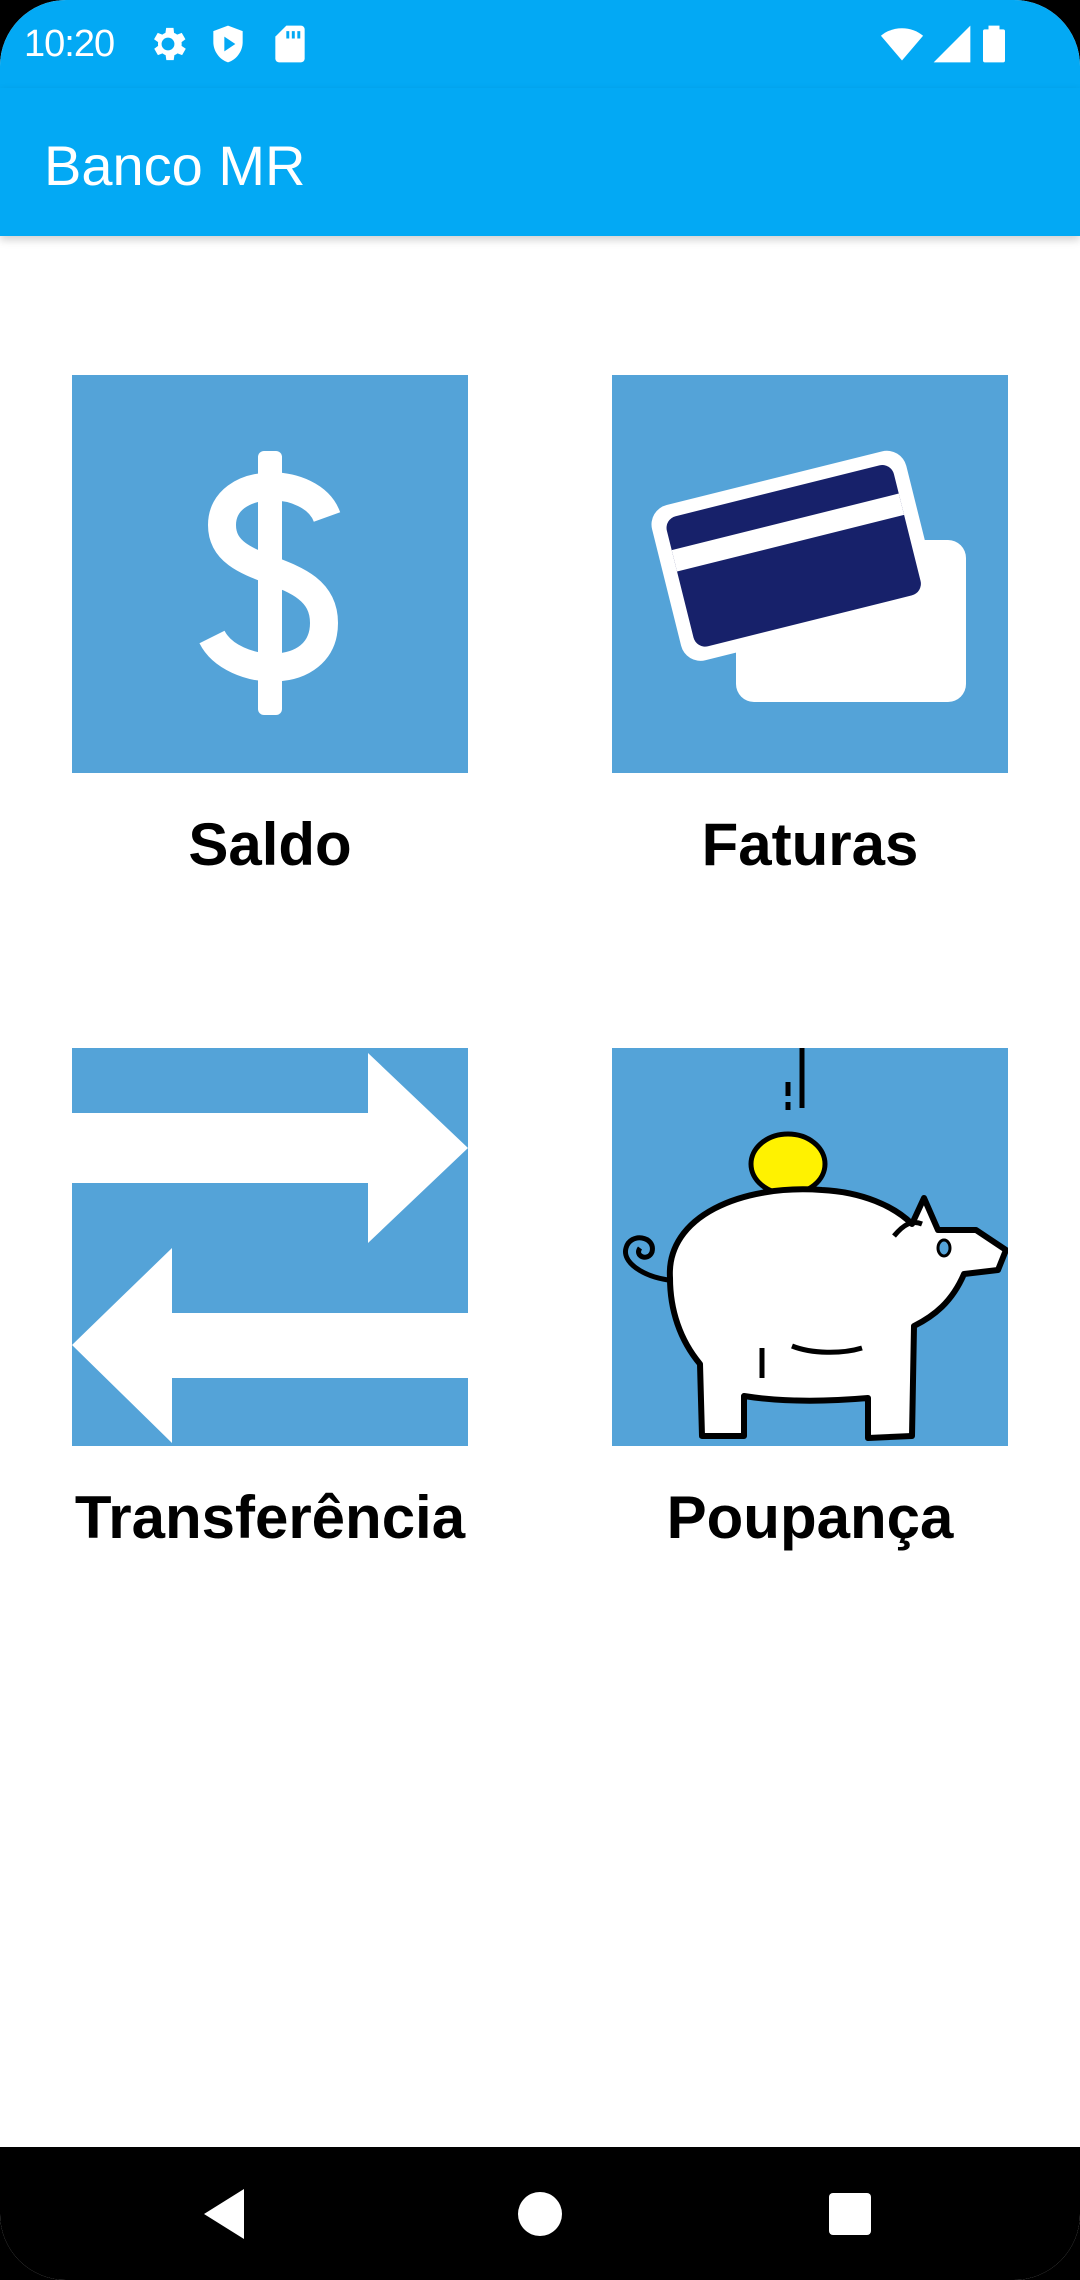 This screenshot has height=2280, width=1080. I want to click on saldo-label: Saldo, so click(270, 844).